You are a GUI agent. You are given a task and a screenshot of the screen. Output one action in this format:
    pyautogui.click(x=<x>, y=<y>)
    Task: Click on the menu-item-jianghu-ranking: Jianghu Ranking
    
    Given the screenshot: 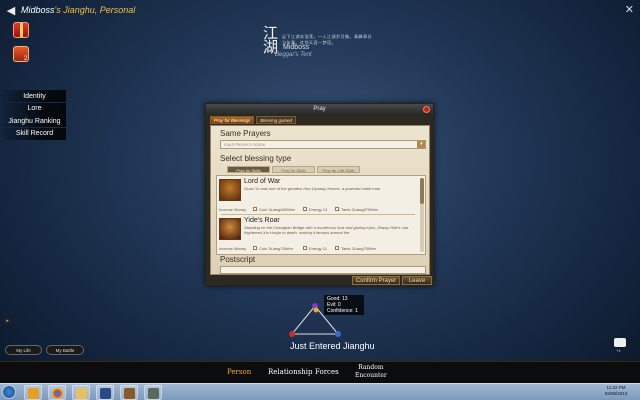 What is the action you would take?
    pyautogui.click(x=34, y=121)
    